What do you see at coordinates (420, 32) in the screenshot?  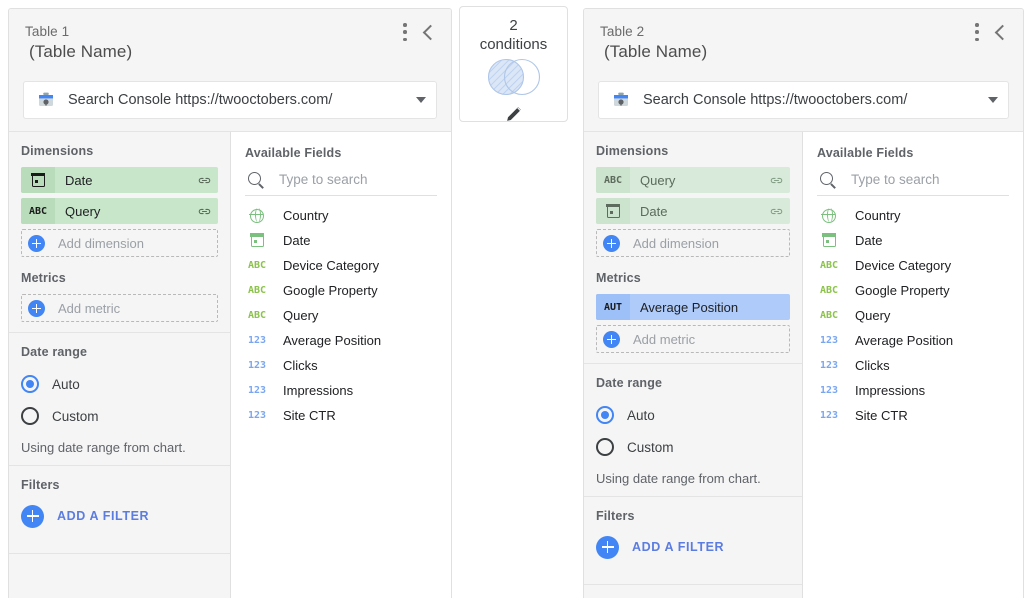 I see `table-1-header-actions` at bounding box center [420, 32].